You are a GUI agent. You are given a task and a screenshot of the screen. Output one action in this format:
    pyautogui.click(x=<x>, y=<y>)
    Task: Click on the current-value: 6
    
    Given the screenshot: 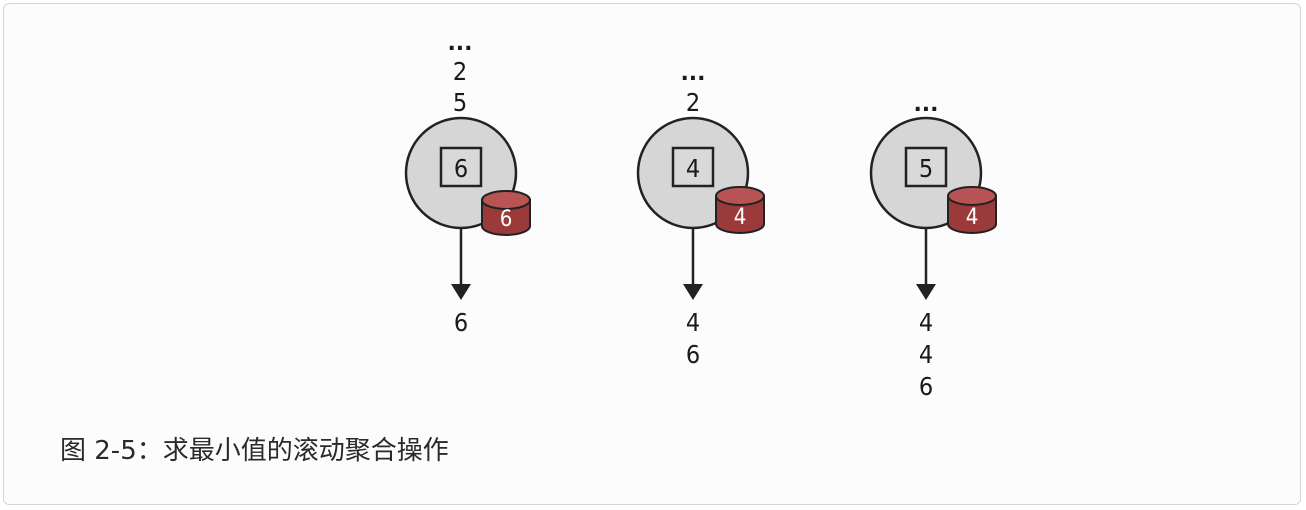 What is the action you would take?
    pyautogui.click(x=461, y=168)
    